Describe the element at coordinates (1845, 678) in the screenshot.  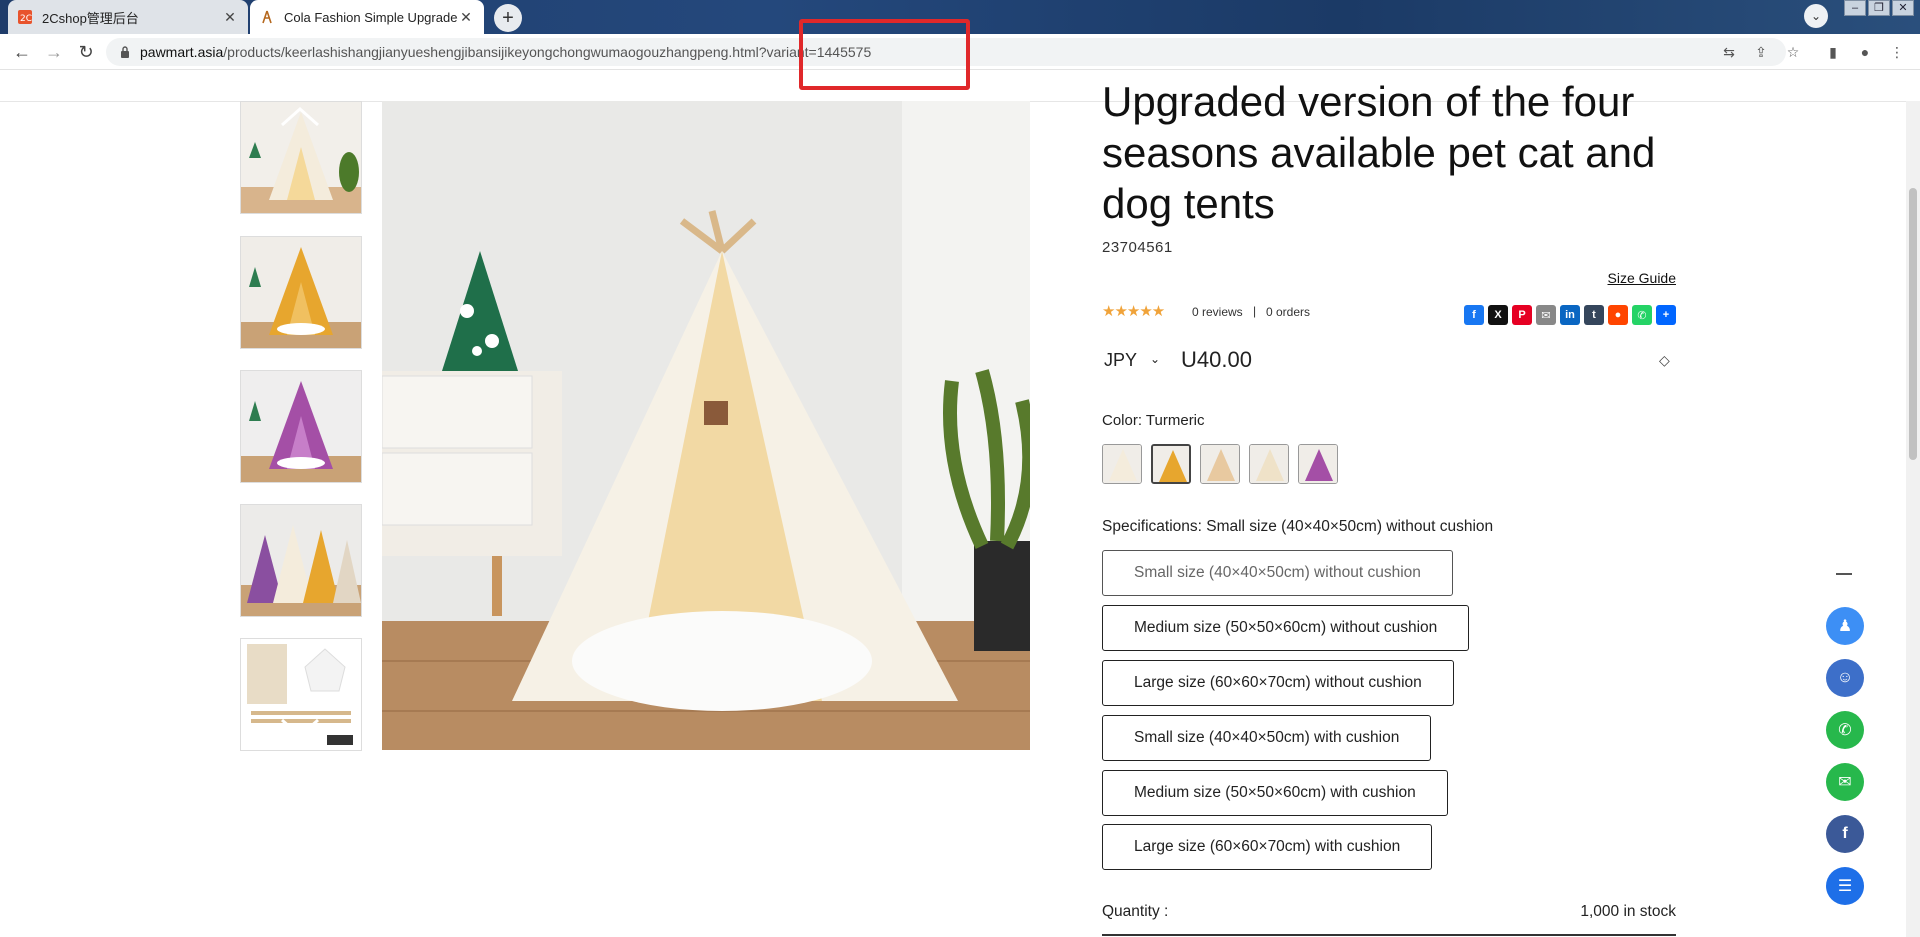
I see `robot-chat-icon: ☺` at that location.